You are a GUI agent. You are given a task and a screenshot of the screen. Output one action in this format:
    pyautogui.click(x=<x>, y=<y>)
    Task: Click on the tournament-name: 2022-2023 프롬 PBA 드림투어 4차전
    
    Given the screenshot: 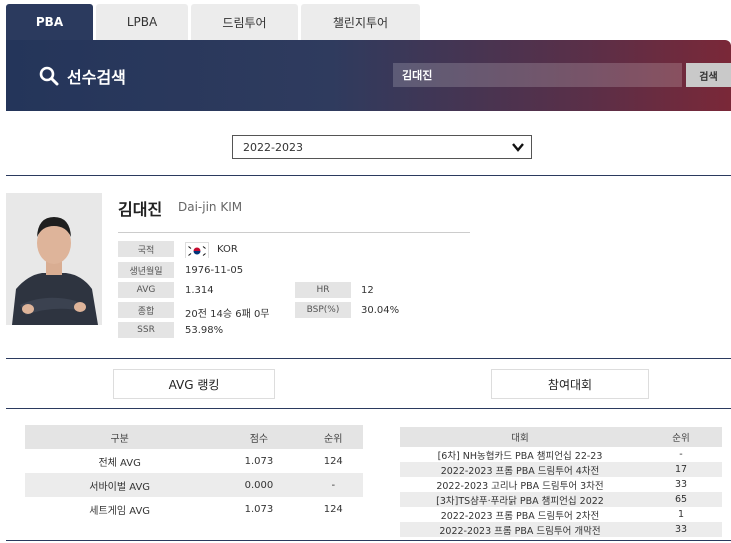 What is the action you would take?
    pyautogui.click(x=520, y=469)
    